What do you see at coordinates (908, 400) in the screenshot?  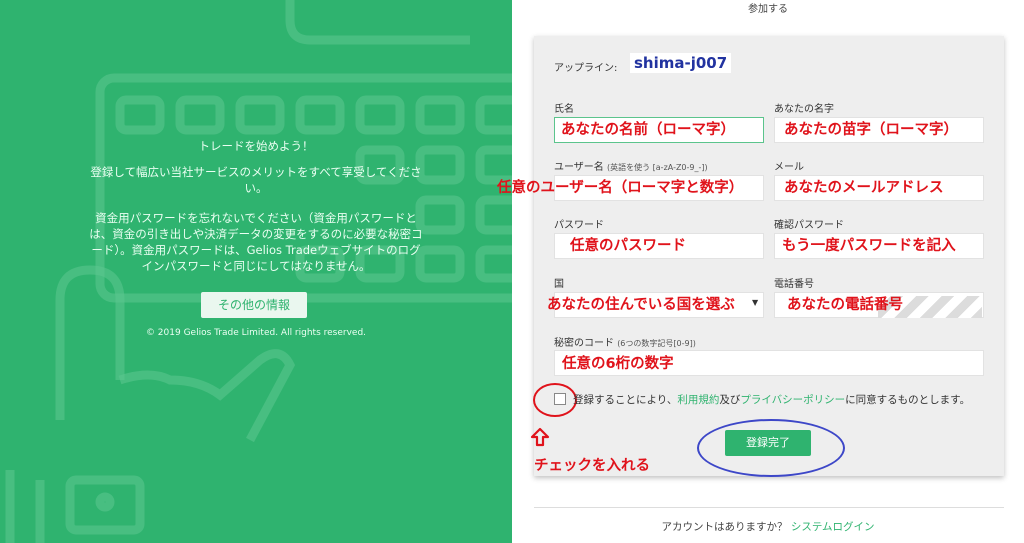 I see `agree-suffix: に同意するものとします。` at bounding box center [908, 400].